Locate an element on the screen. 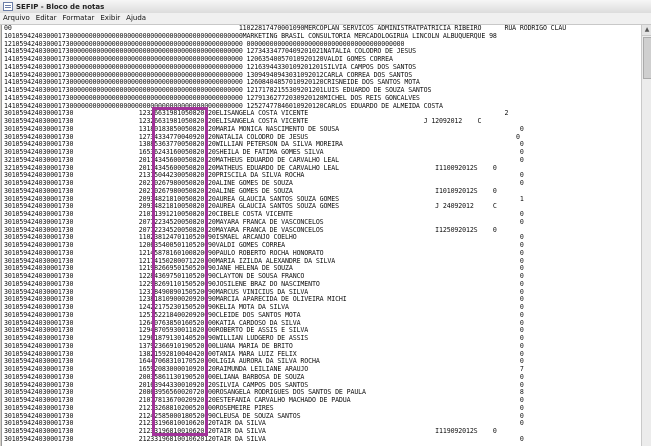  menu-editar: Editar is located at coordinates (46, 18).